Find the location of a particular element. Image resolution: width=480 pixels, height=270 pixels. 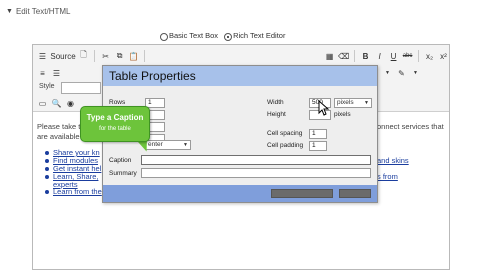

rows-label: Rows is located at coordinates (117, 102).